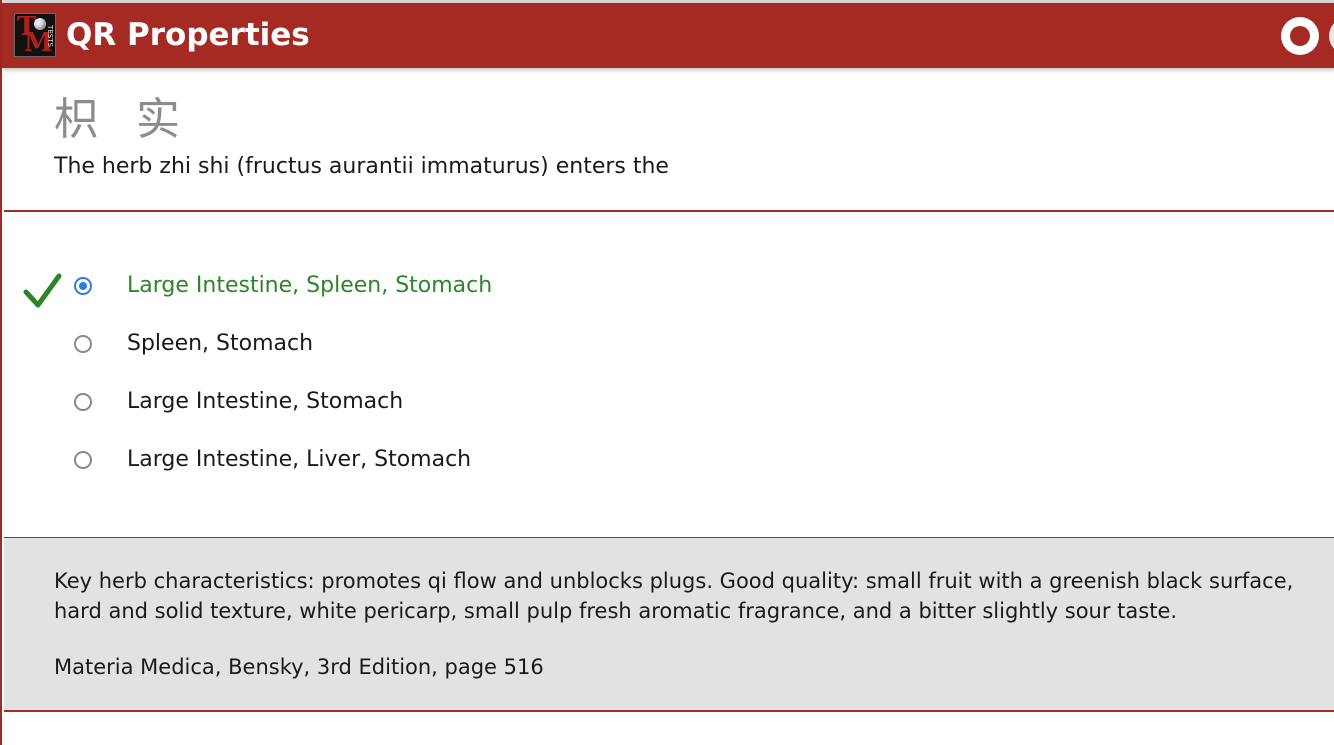 This screenshot has width=1334, height=745. Describe the element at coordinates (83, 286) in the screenshot. I see `radio-button-selected` at that location.